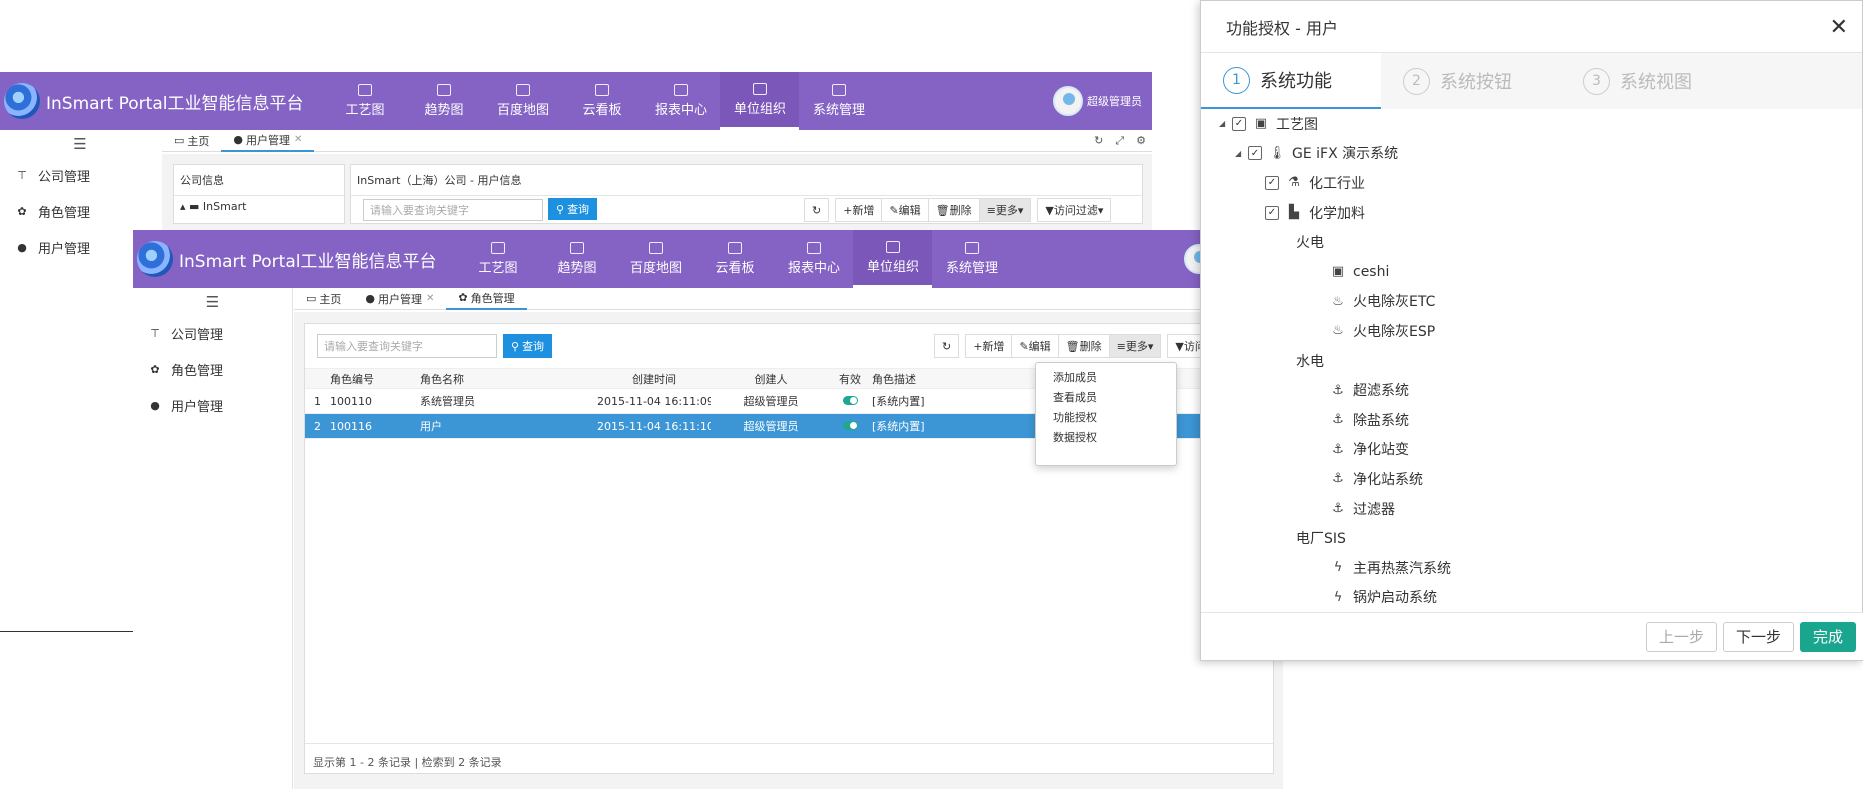 The image size is (1863, 789). What do you see at coordinates (1651, 81) in the screenshot?
I see `step-system-view: 3 系统视图` at bounding box center [1651, 81].